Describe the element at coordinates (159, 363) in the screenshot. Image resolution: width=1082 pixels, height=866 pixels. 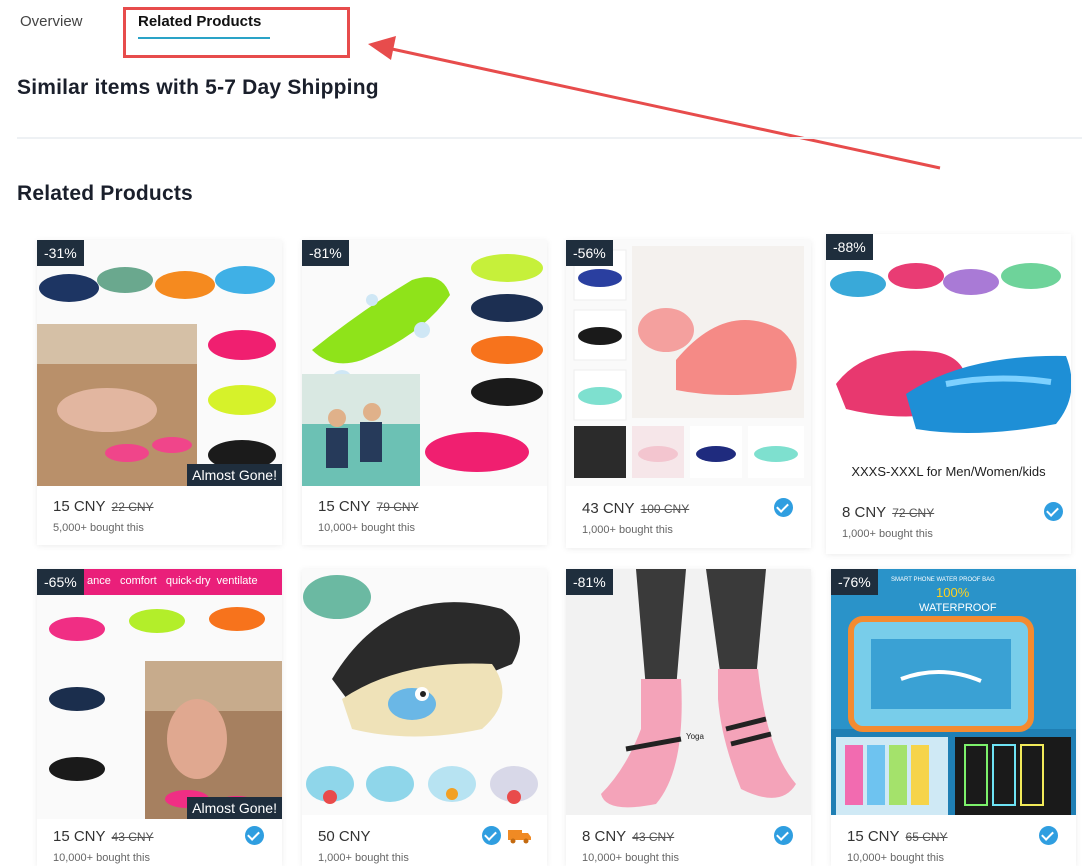
I see `water-shoes-image: -31% Almost Gone!` at that location.